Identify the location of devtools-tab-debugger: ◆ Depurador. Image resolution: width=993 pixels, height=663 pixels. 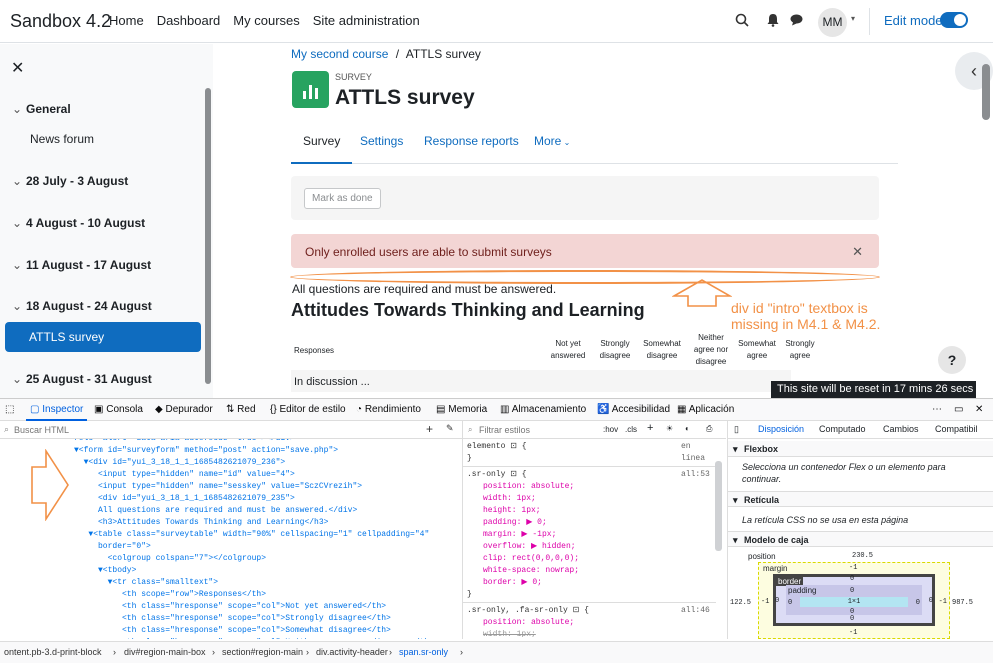
(184, 409).